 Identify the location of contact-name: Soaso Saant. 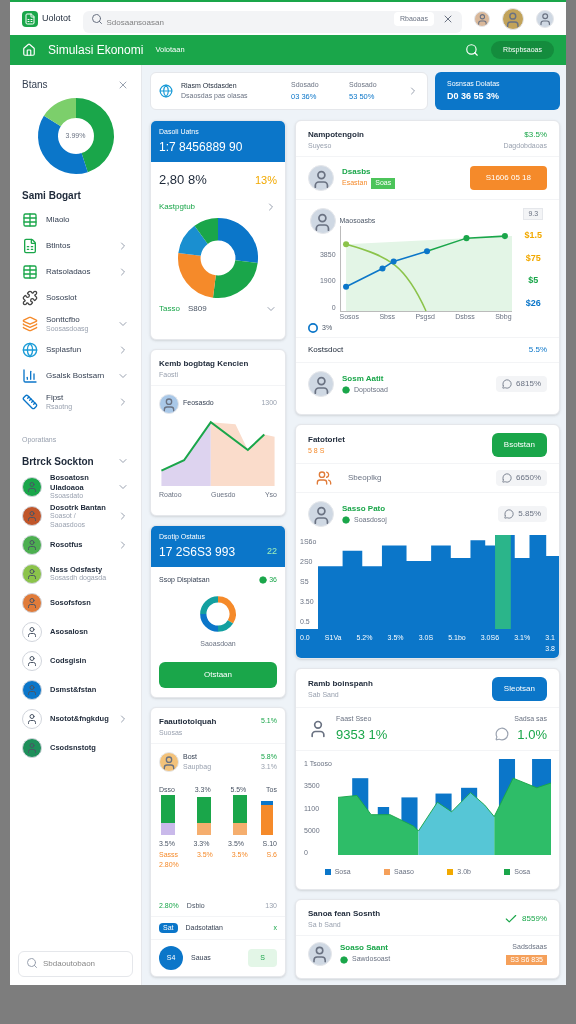
(364, 948).